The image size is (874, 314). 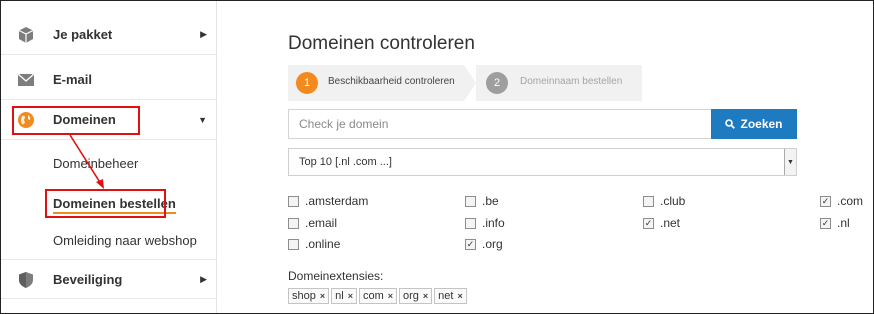 I want to click on extension-chip: com ×, so click(x=377, y=296).